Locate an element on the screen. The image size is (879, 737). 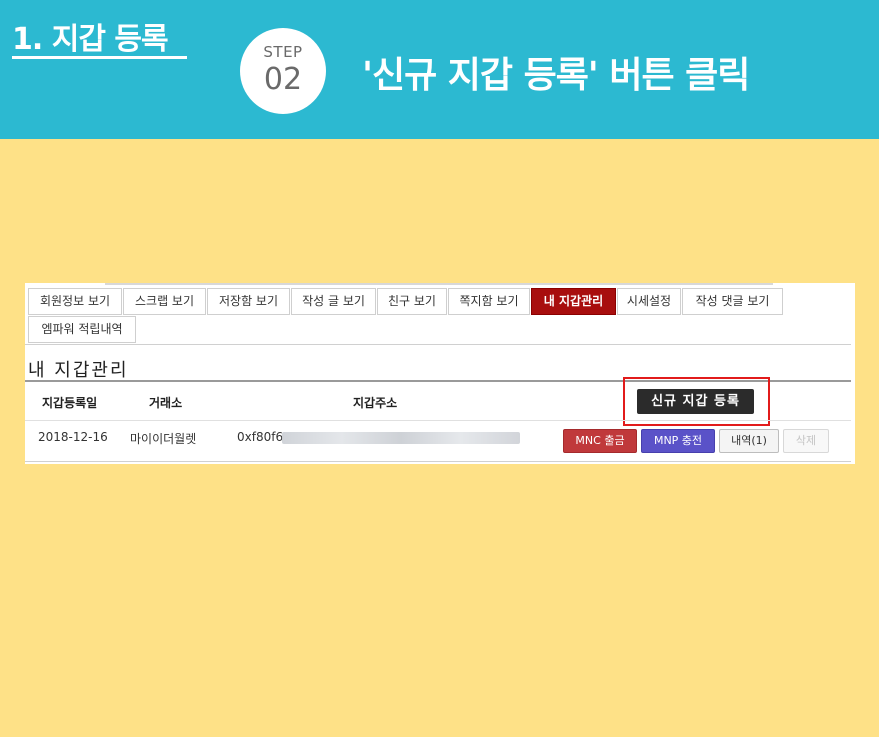
tab-my-comments: 작성 댓글 보기 is located at coordinates (732, 301).